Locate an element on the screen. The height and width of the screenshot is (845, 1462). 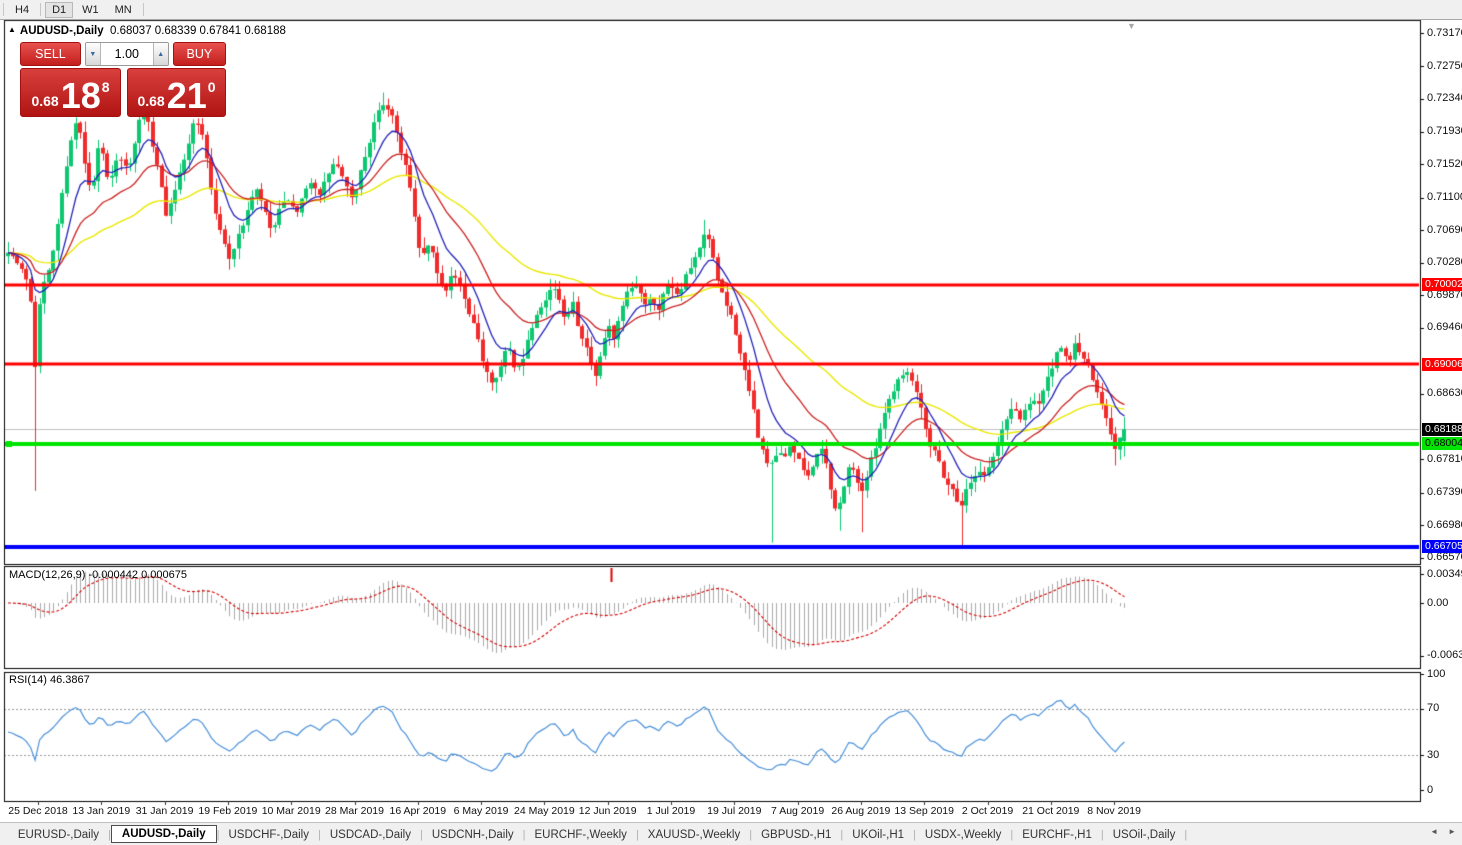
sell-price-pip: 8 is located at coordinates (105, 87).